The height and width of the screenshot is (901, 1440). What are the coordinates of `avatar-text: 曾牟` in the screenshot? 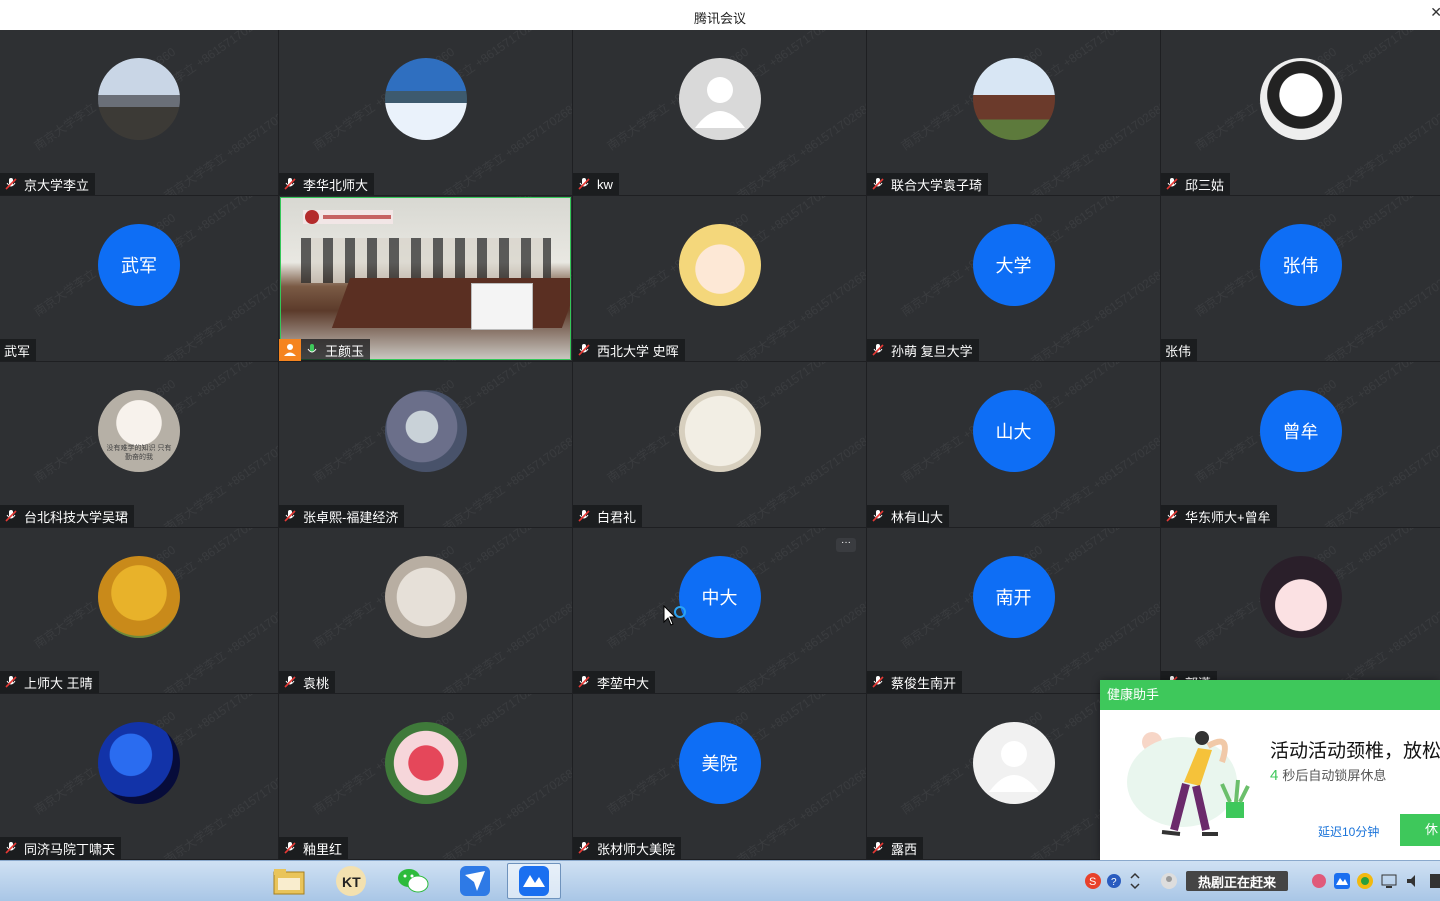 It's located at (1300, 431).